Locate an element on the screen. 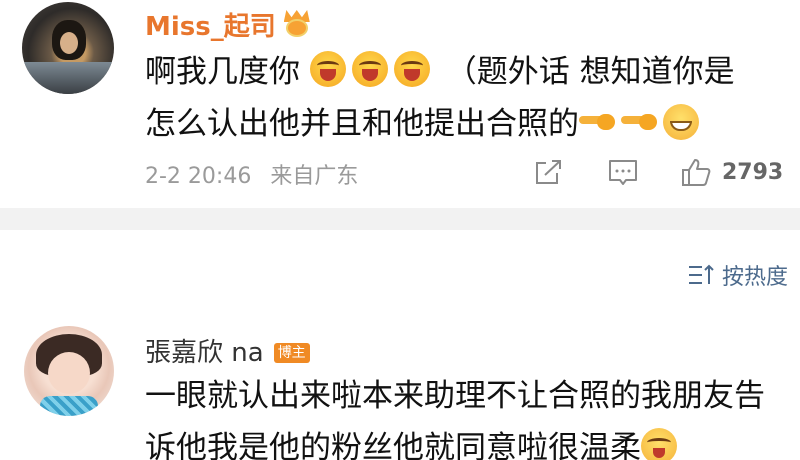 This screenshot has height=460, width=800. comment-text-segment: 怎么认出他并且和他提出合照的 is located at coordinates (362, 124).